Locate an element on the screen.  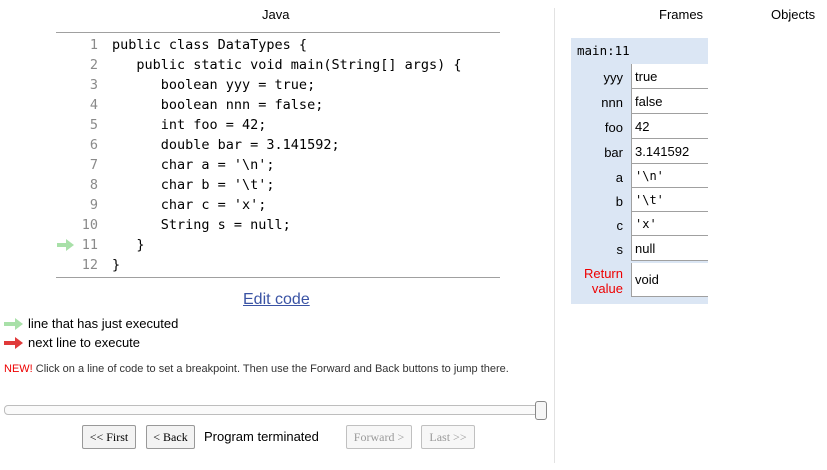
legend-label: next line to execute is located at coordinates (84, 342).